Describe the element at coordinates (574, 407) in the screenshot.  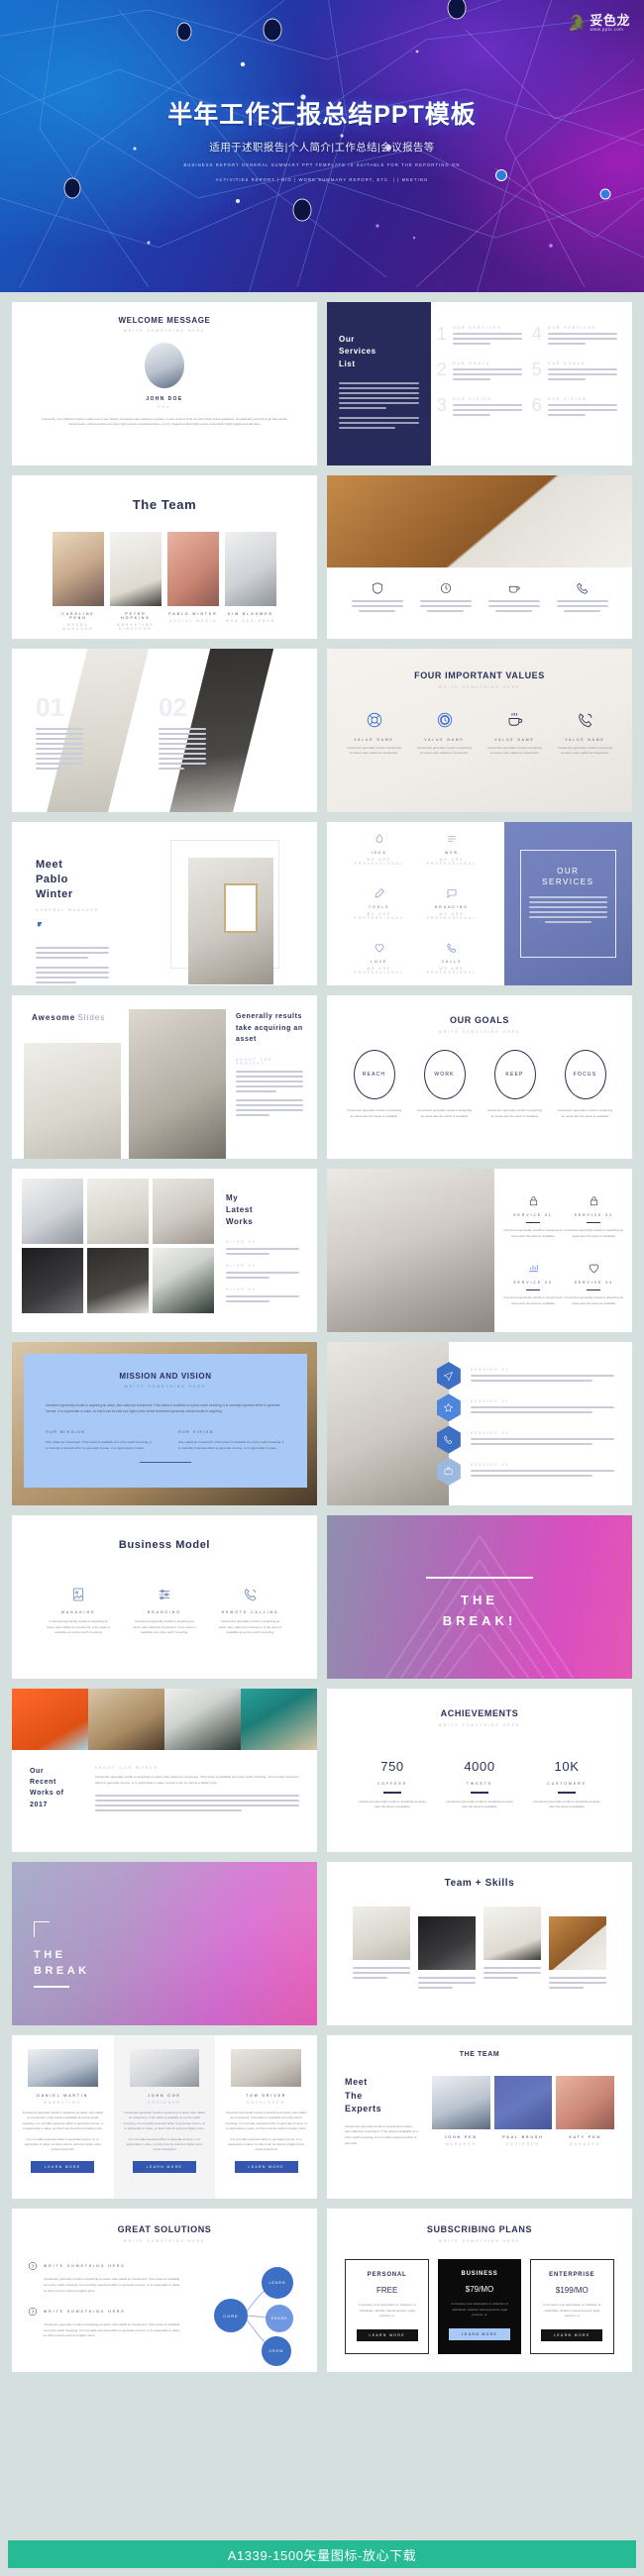
I see `service-item: 6 OUR VISION` at that location.